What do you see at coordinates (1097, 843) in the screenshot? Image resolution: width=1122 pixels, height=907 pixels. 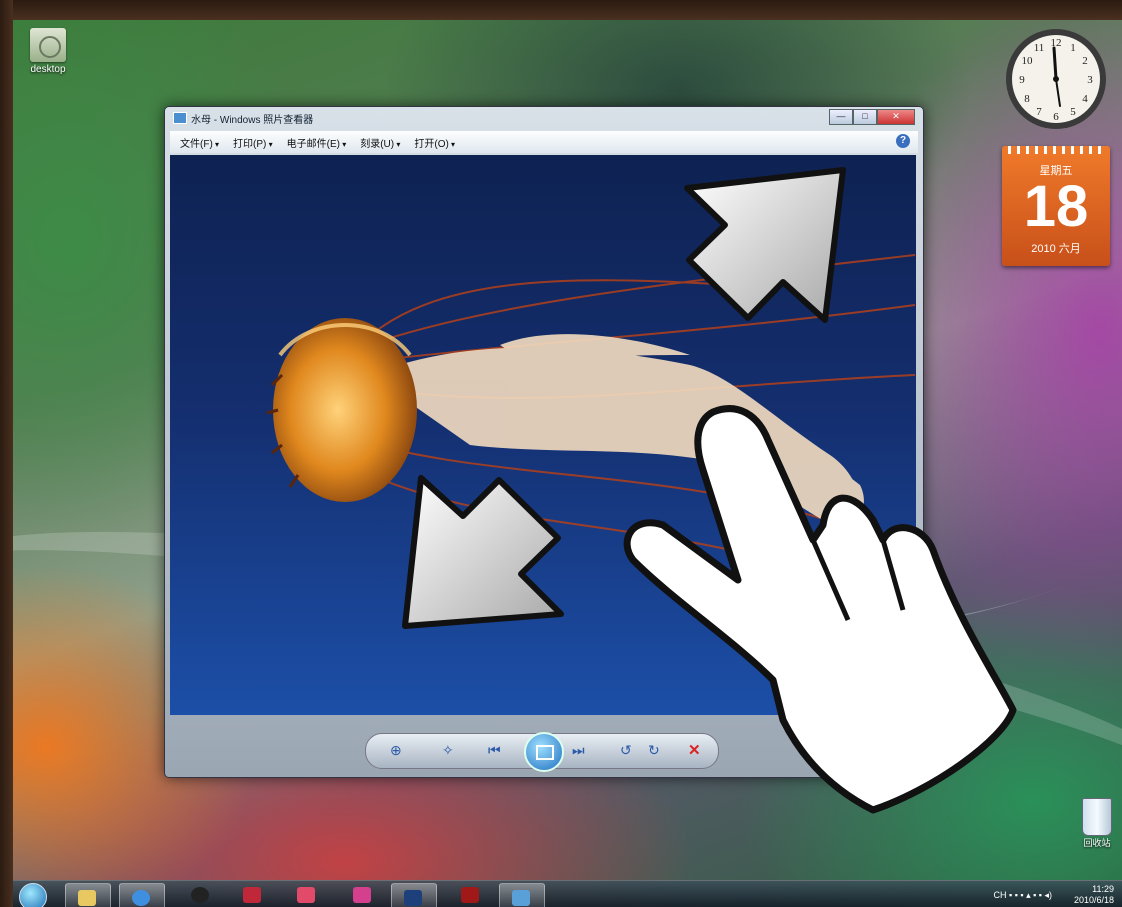 I see `recycle-bin-label: 回收站` at bounding box center [1097, 843].